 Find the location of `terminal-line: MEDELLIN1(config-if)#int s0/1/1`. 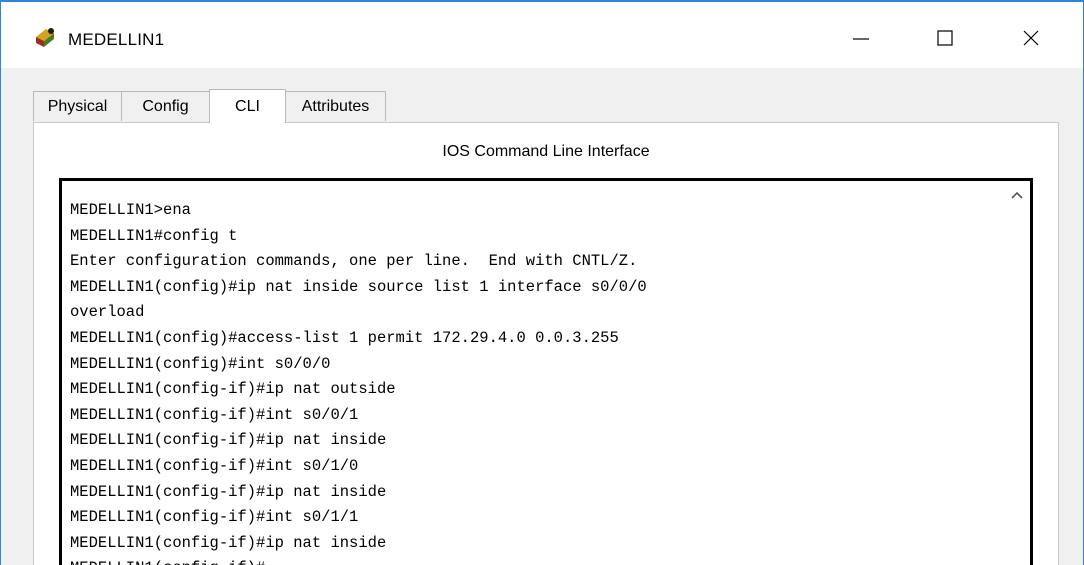

terminal-line: MEDELLIN1(config-if)#int s0/1/1 is located at coordinates (214, 517).